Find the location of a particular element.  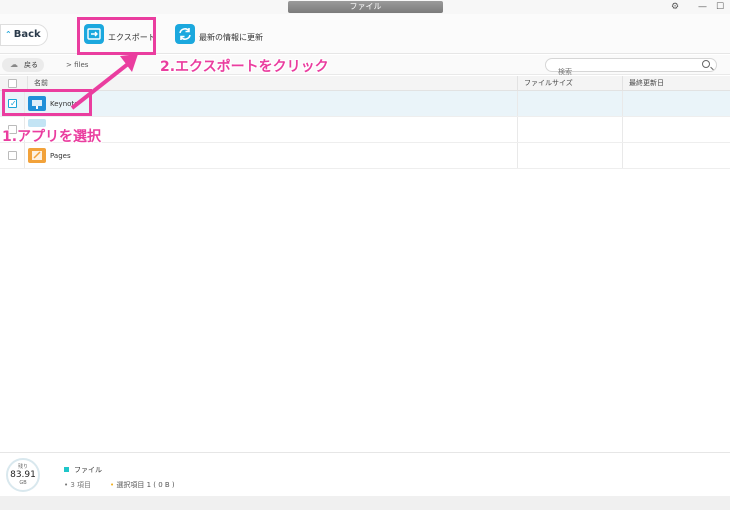

item-count-text: 3 項目 is located at coordinates (81, 485).